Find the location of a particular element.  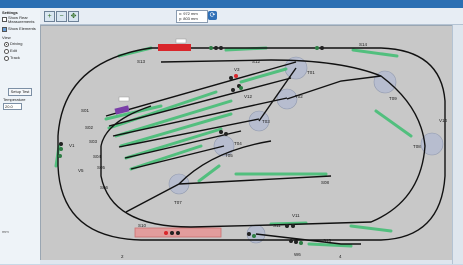

y-axis-unit: mm is located at coordinates (5, 231).